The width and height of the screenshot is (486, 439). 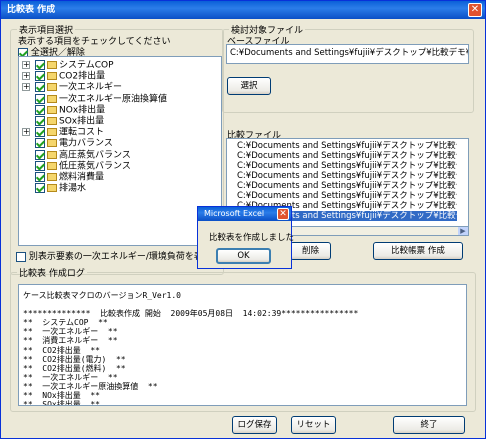 What do you see at coordinates (249, 86) in the screenshot?
I see `select-button: 選択` at bounding box center [249, 86].